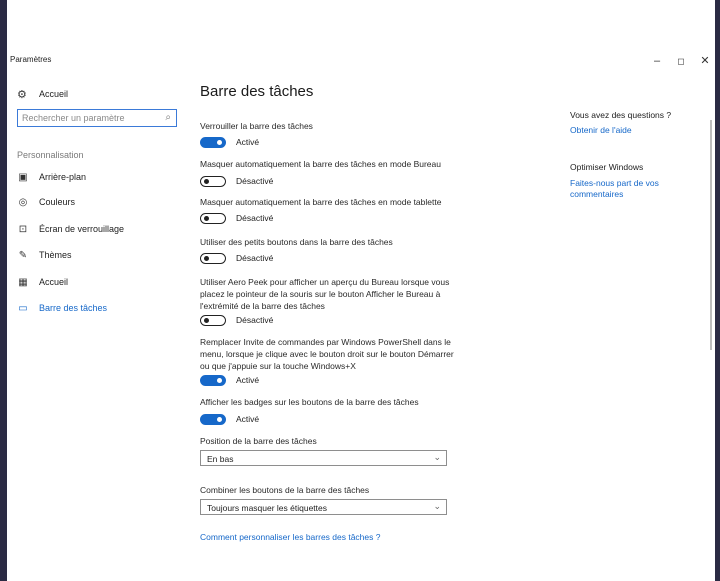 Image resolution: width=720 pixels, height=581 pixels. Describe the element at coordinates (258, 441) in the screenshot. I see `position-label: Position de la barre des tâches` at that location.